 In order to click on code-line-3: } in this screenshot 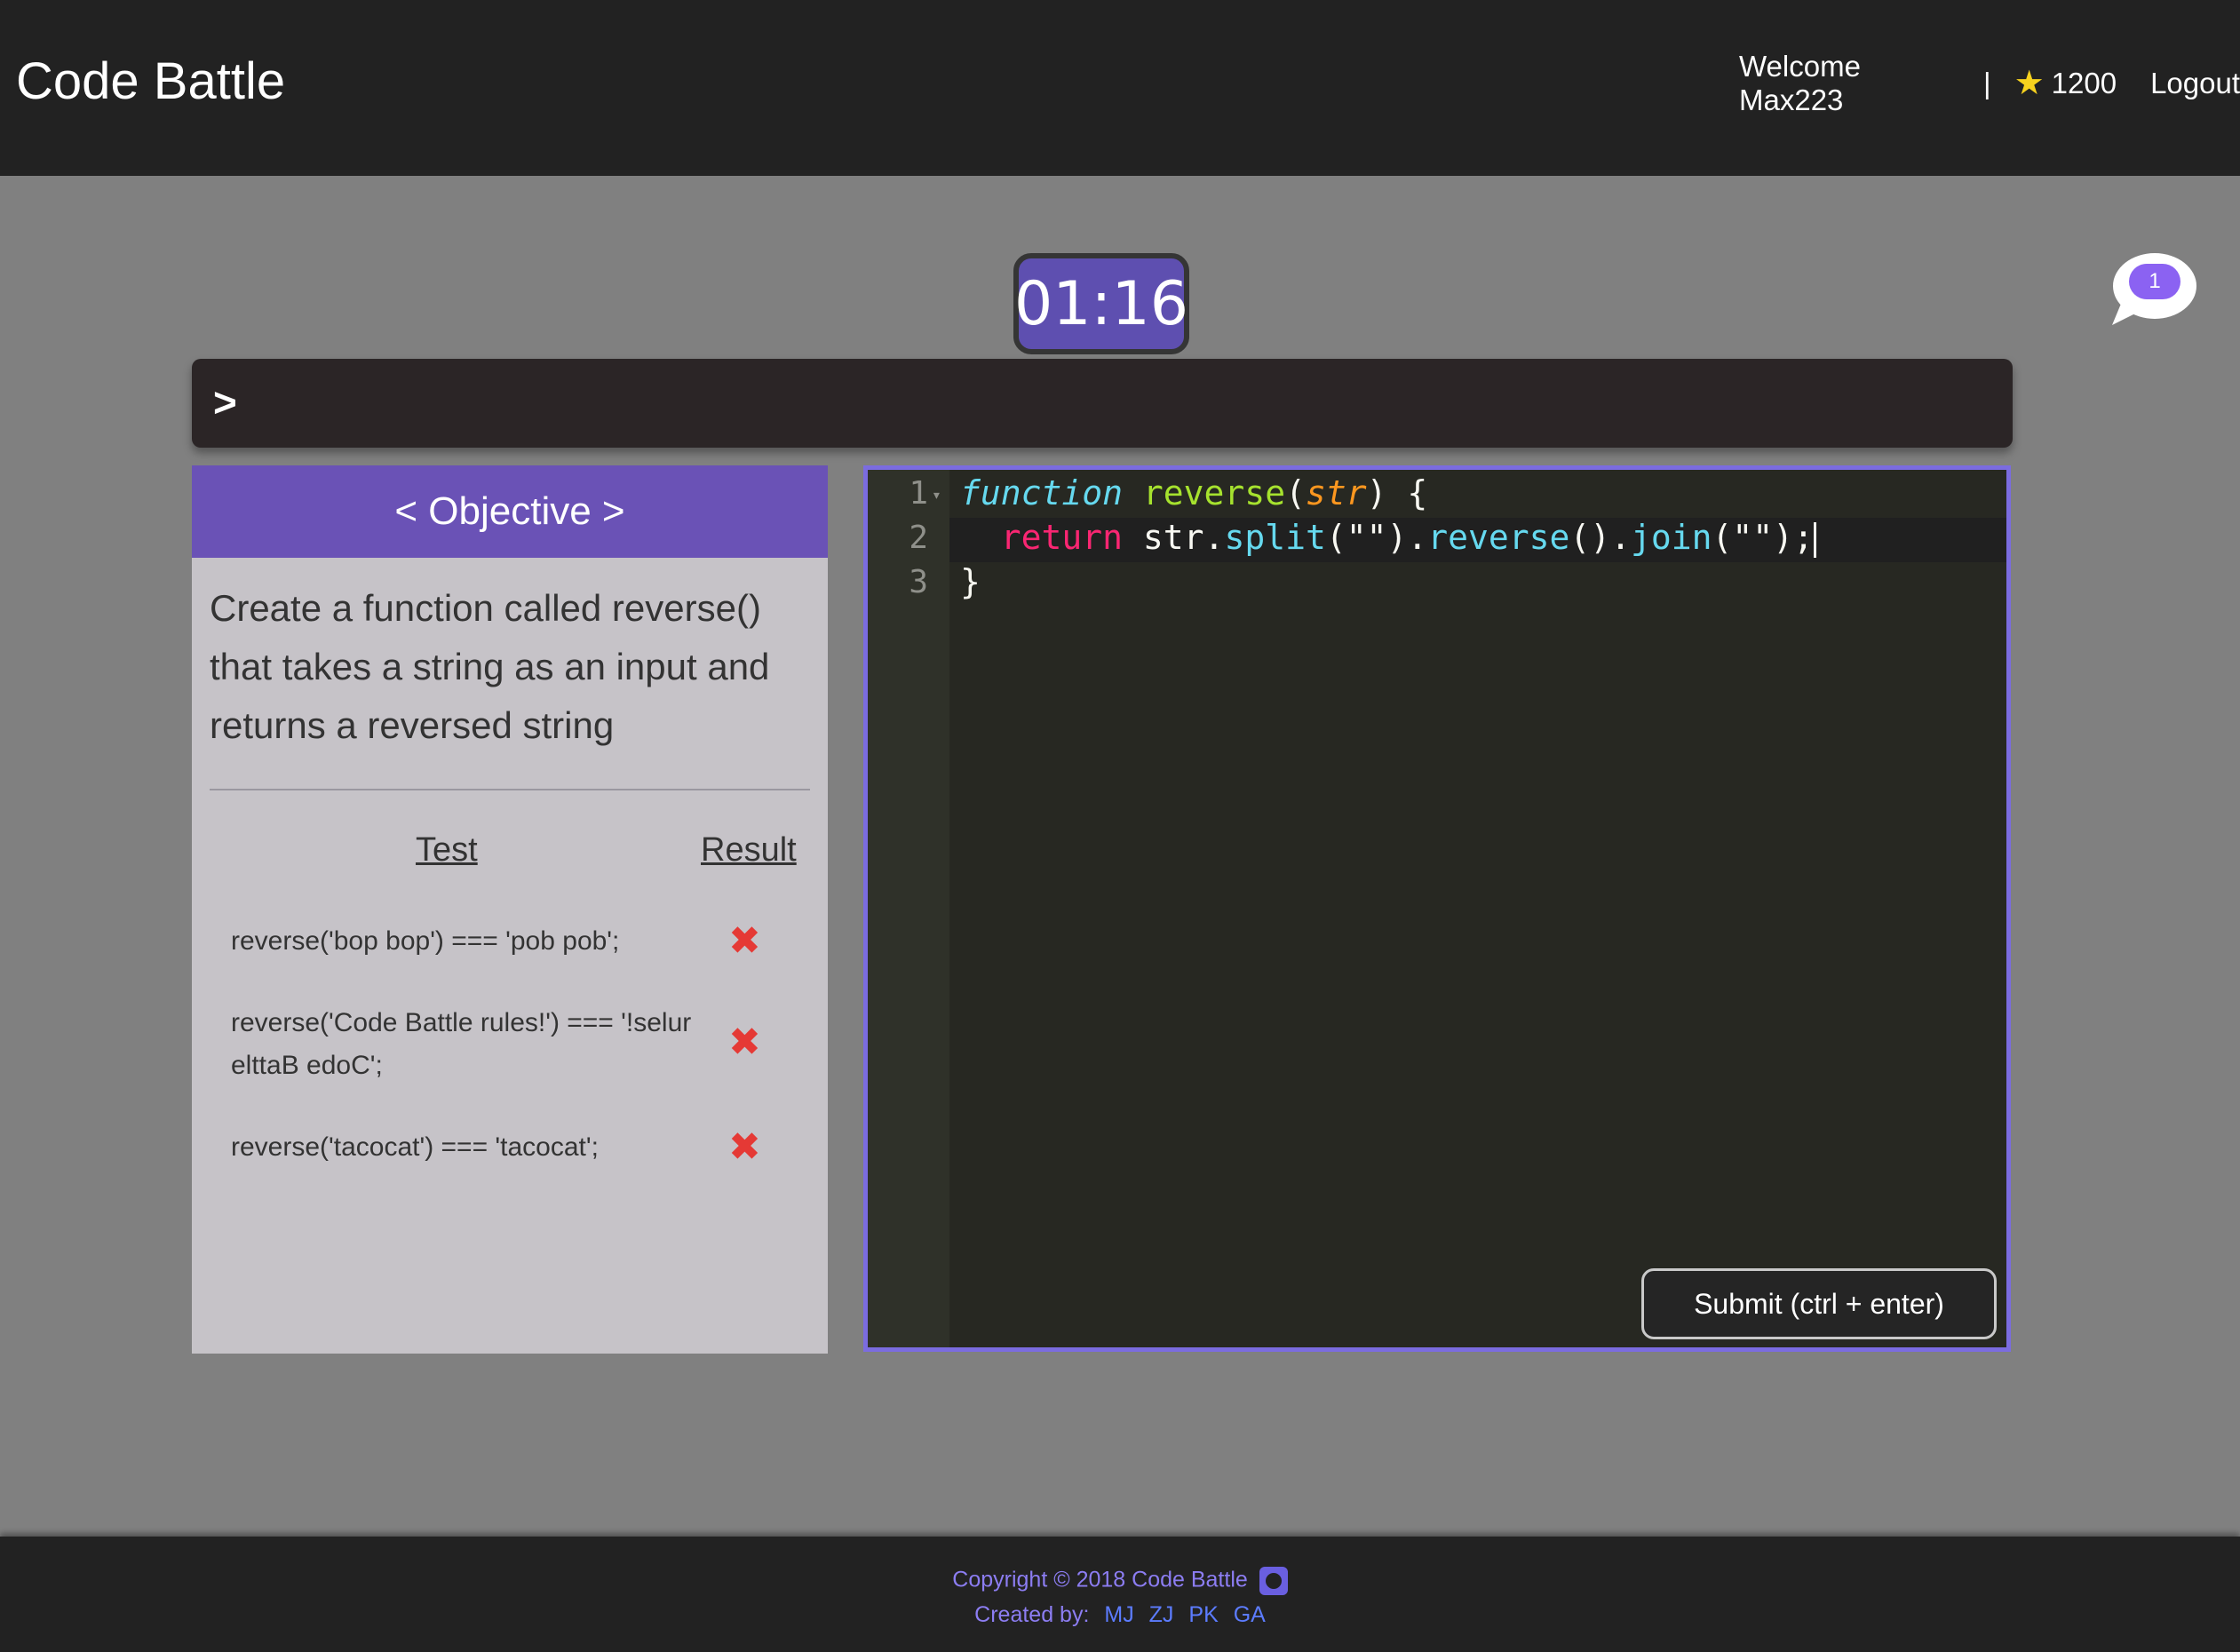, I will do `click(971, 581)`.